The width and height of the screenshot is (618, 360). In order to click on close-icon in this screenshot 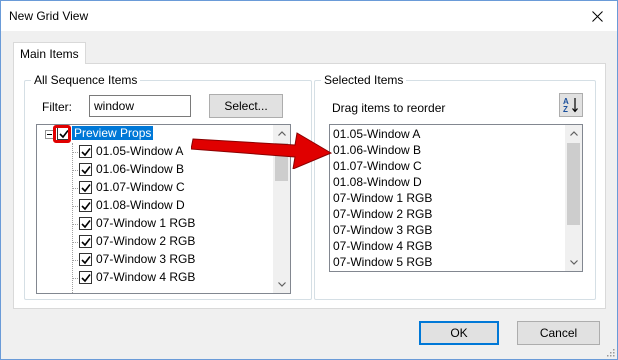, I will do `click(597, 16)`.